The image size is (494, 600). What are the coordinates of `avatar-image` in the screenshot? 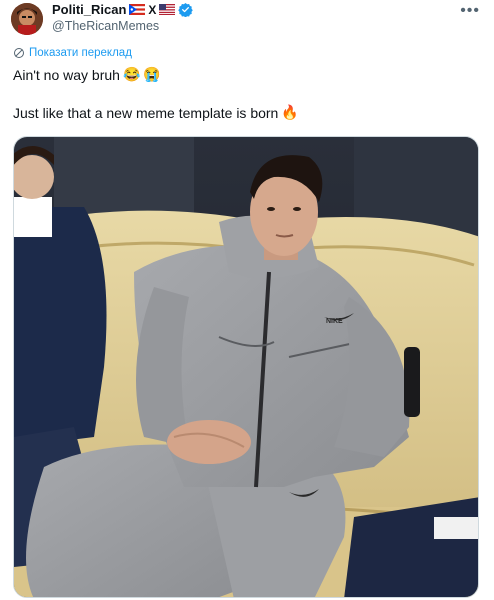 It's located at (27, 19).